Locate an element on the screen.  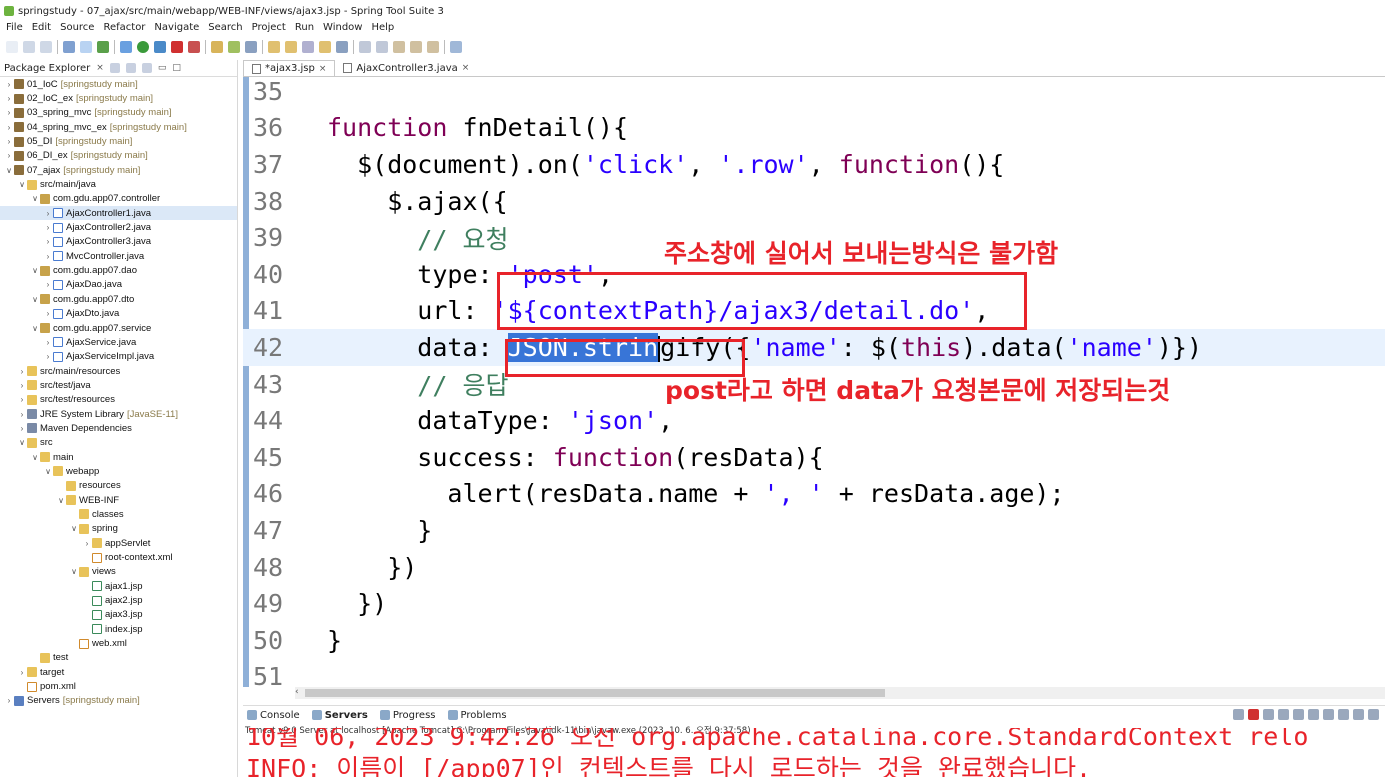
forward-icon is located at coordinates (433, 47).